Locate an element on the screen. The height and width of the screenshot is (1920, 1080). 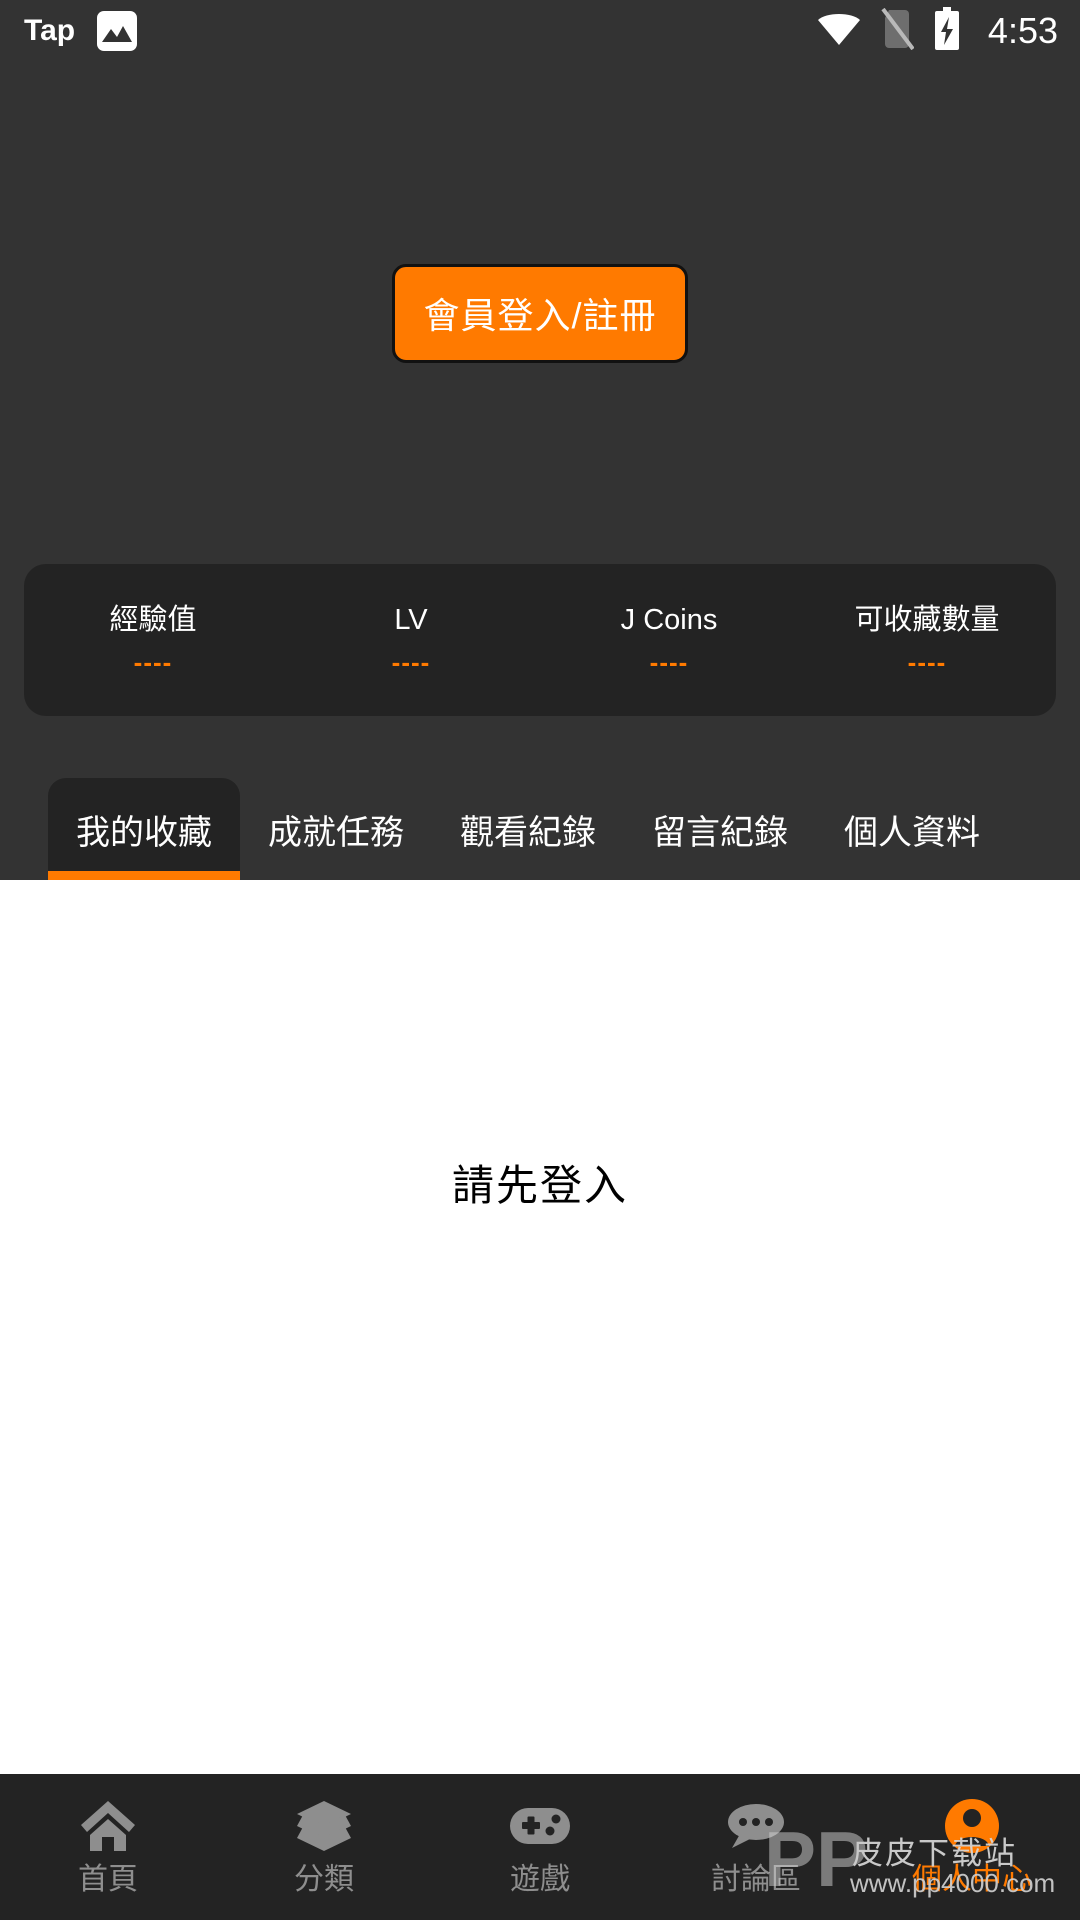
nav-label: 分類 is located at coordinates (324, 1879).